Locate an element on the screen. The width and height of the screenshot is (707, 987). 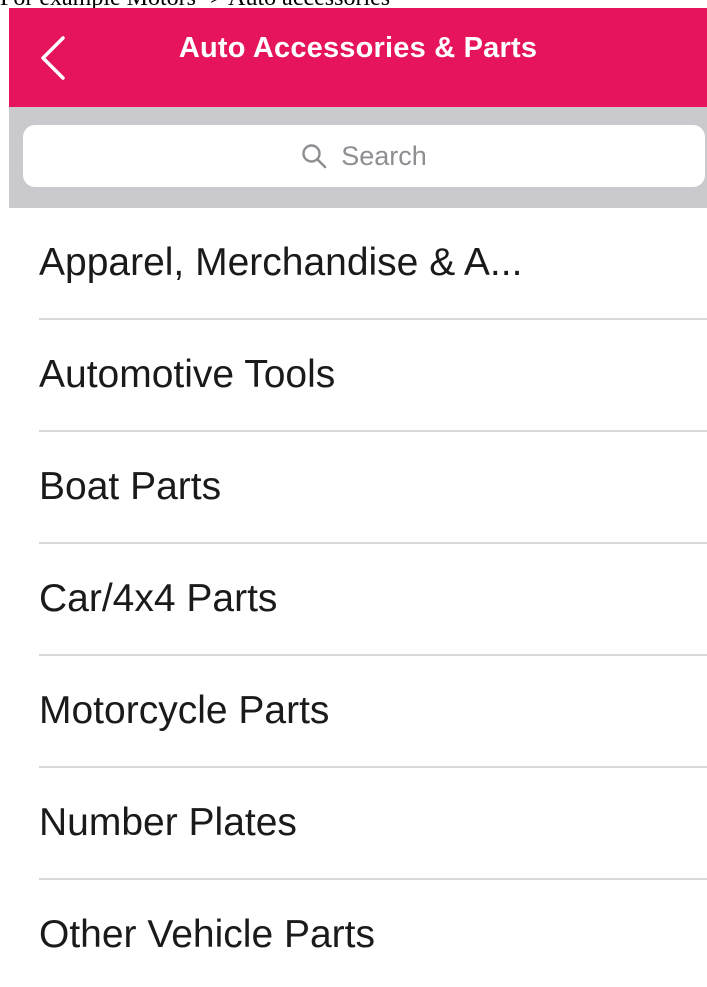
page-title: Auto Accessories & Parts is located at coordinates (358, 48).